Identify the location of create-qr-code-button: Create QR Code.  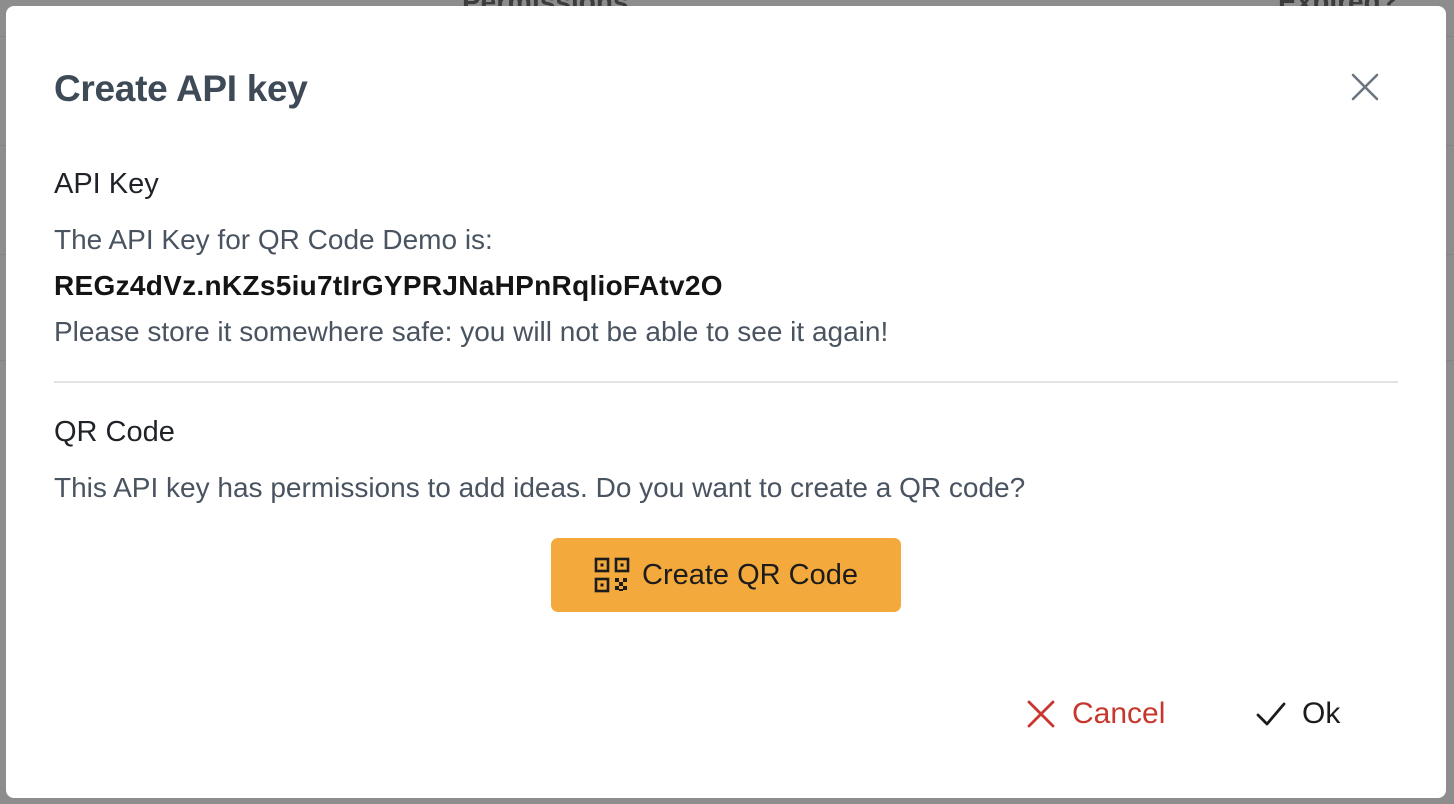
(726, 575).